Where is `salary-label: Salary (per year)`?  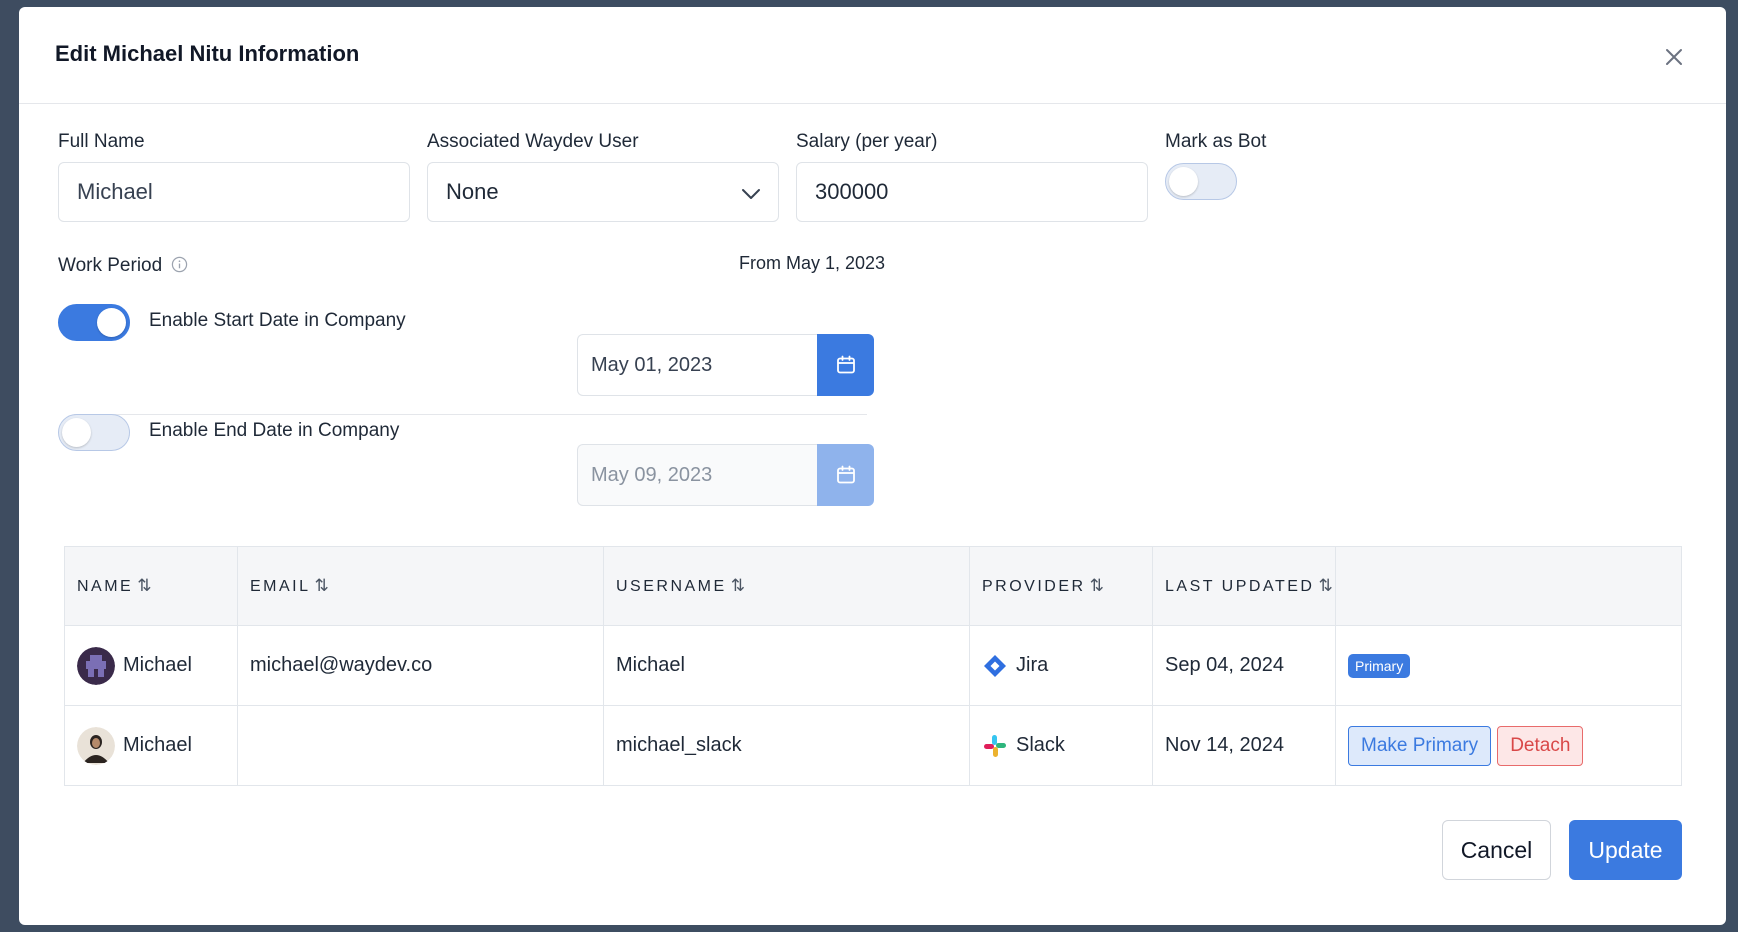
salary-label: Salary (per year) is located at coordinates (867, 141).